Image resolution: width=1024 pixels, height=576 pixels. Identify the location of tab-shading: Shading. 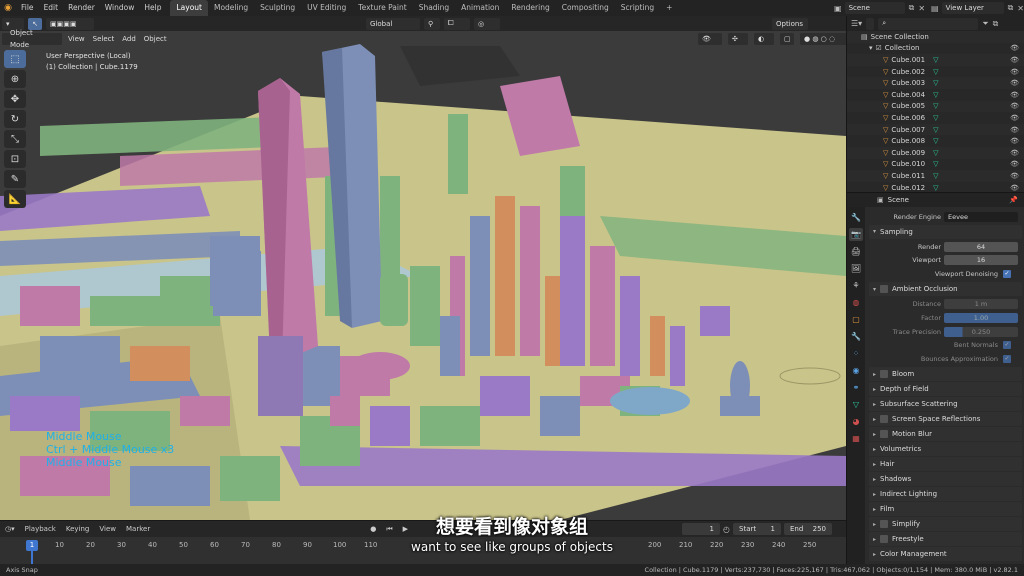
(434, 8).